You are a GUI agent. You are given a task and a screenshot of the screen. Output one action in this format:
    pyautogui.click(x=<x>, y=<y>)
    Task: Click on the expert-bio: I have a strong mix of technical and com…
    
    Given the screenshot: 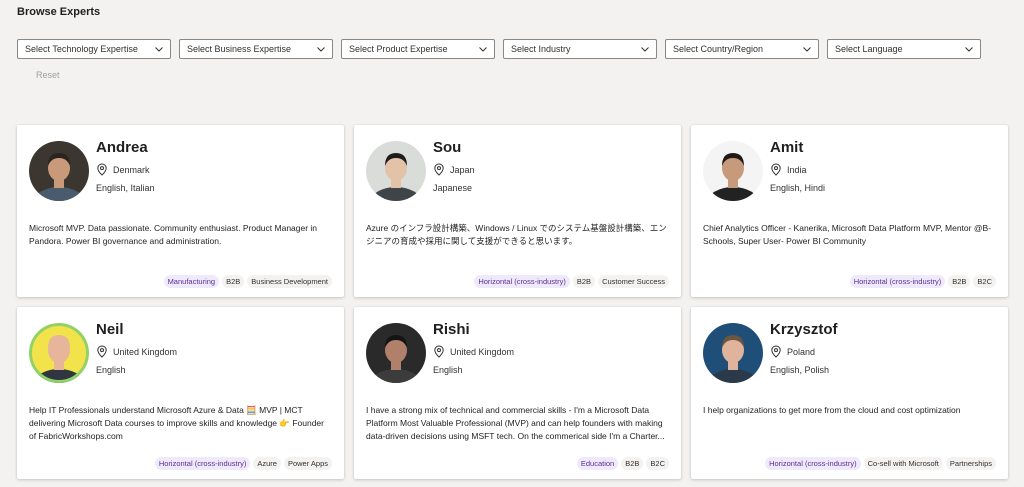 What is the action you would take?
    pyautogui.click(x=515, y=423)
    